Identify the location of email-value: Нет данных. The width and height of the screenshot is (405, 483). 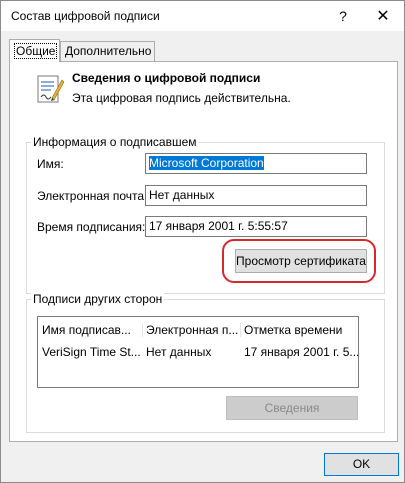
(182, 195).